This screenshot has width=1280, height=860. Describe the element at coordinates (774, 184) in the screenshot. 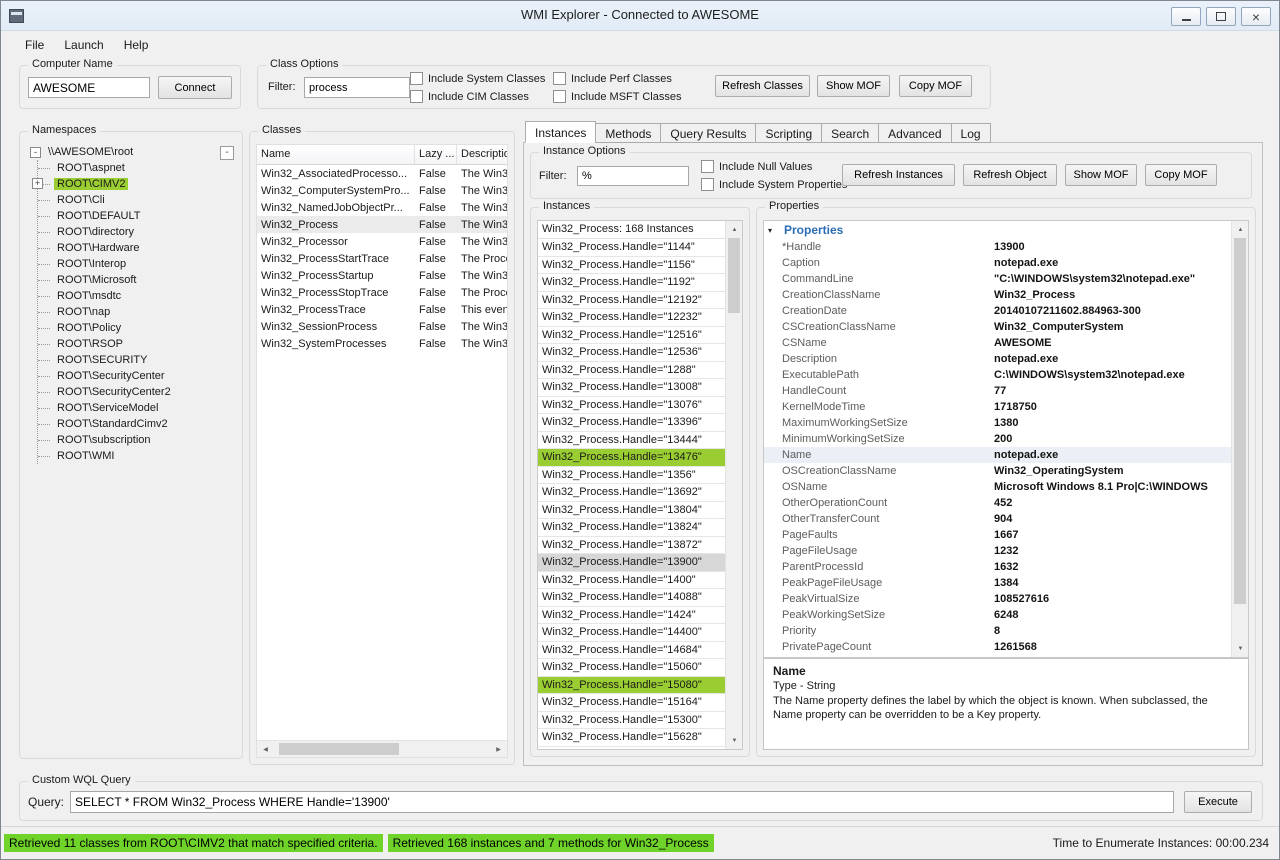

I see `include-system-properties-checkbox: Include System Properties` at that location.